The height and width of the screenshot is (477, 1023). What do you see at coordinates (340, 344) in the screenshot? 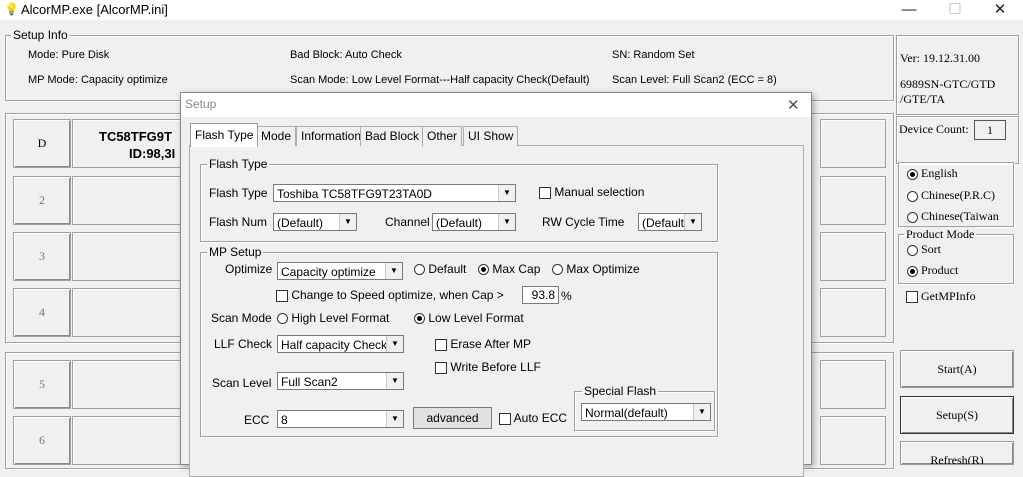
I see `llf-check-select: Half capacity Check(D ▼` at bounding box center [340, 344].